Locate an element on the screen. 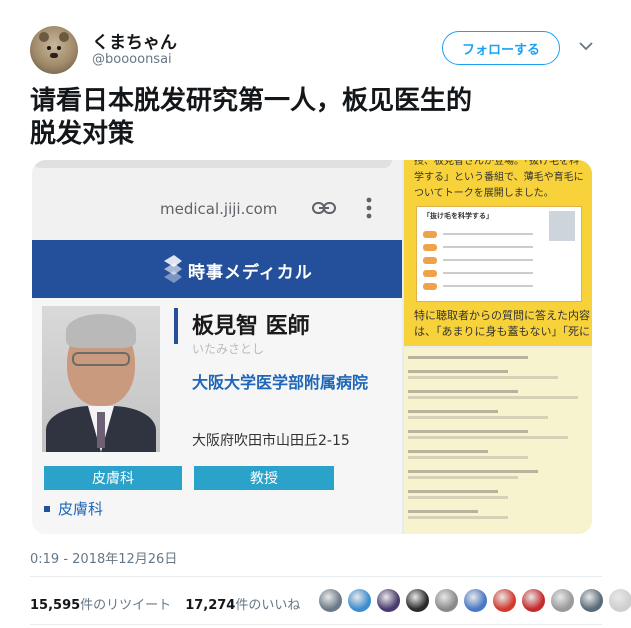  avatar-nose is located at coordinates (54, 55).